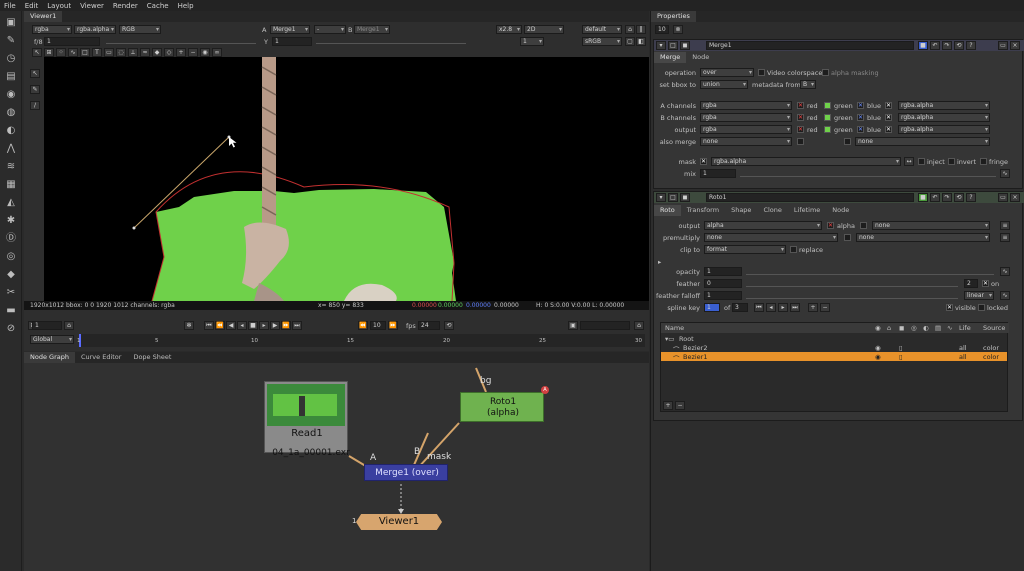 This screenshot has width=1024, height=571. I want to click on col-life: Life, so click(965, 328).